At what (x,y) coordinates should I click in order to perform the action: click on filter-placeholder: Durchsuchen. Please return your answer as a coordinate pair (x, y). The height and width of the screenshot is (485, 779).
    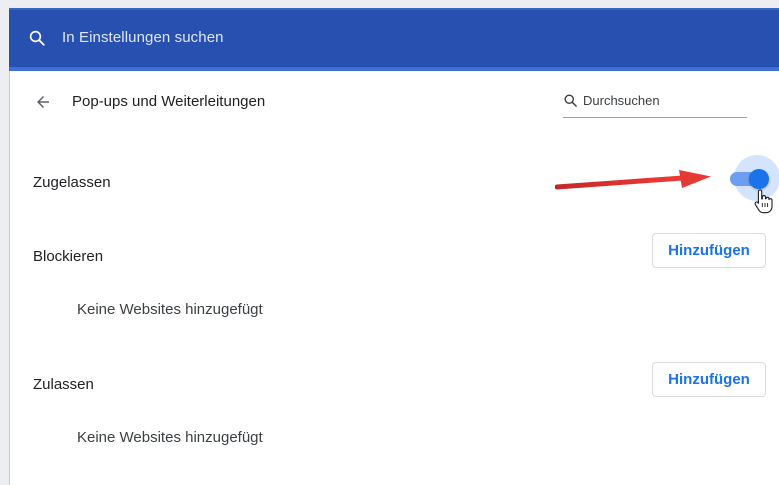
    Looking at the image, I should click on (621, 100).